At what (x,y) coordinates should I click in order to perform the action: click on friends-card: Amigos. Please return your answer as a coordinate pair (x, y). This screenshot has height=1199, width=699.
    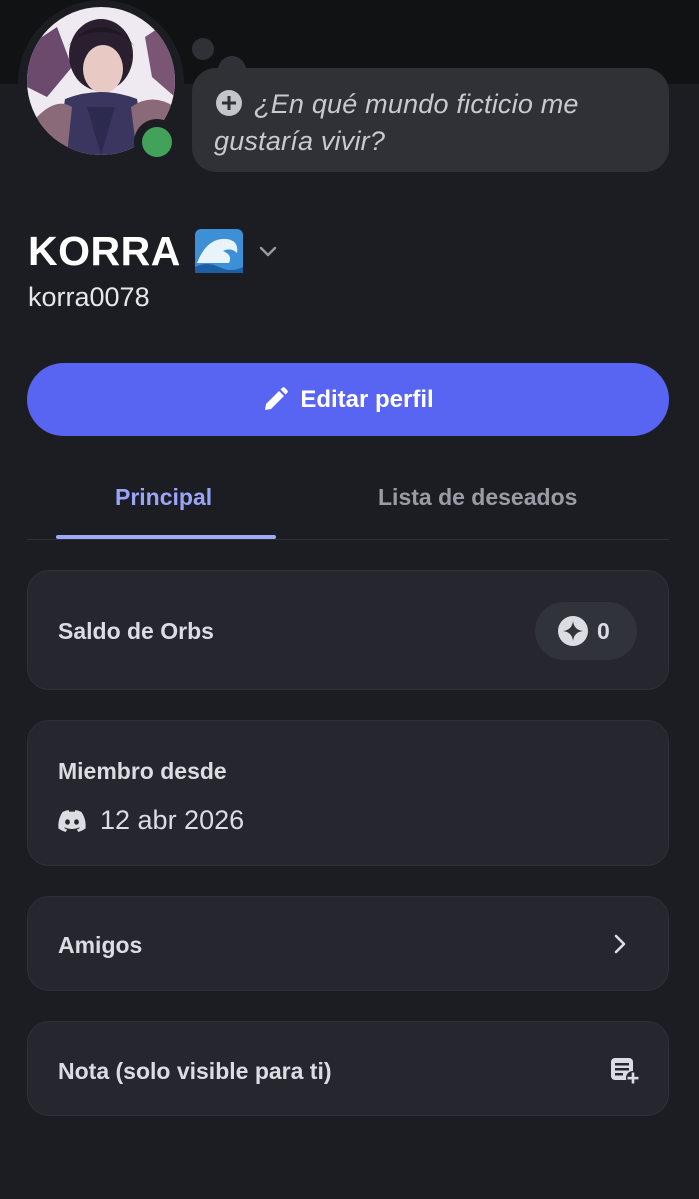
    Looking at the image, I should click on (348, 943).